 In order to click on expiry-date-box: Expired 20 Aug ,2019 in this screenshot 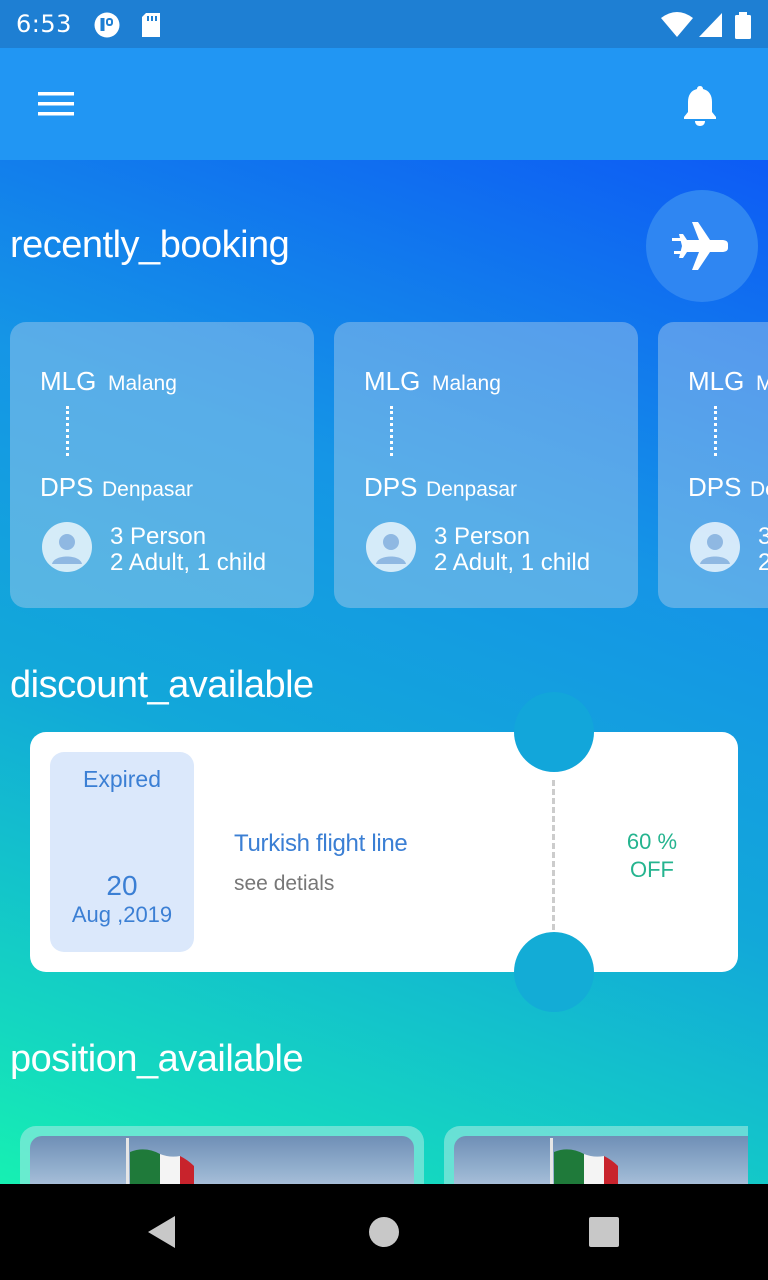, I will do `click(122, 852)`.